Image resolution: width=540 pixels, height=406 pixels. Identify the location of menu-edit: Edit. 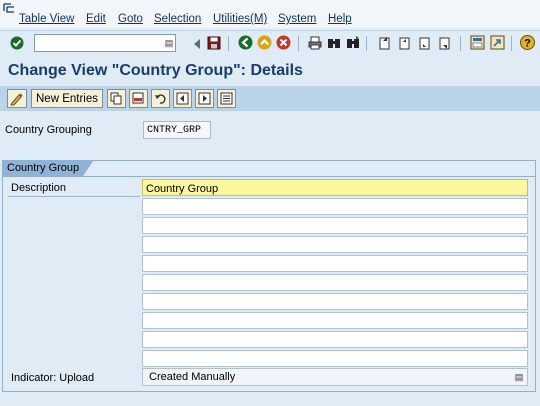
(96, 19).